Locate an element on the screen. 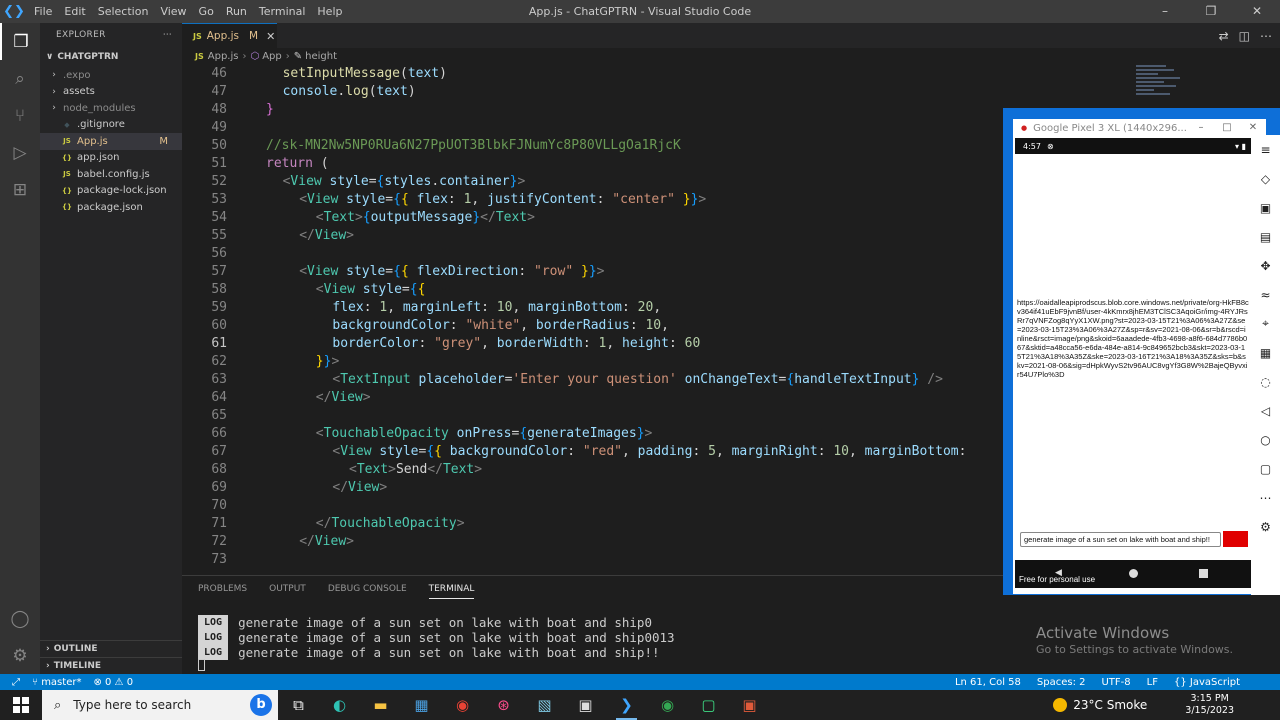 The width and height of the screenshot is (1280, 720). code-token: TouchableOpacity is located at coordinates (394, 523).